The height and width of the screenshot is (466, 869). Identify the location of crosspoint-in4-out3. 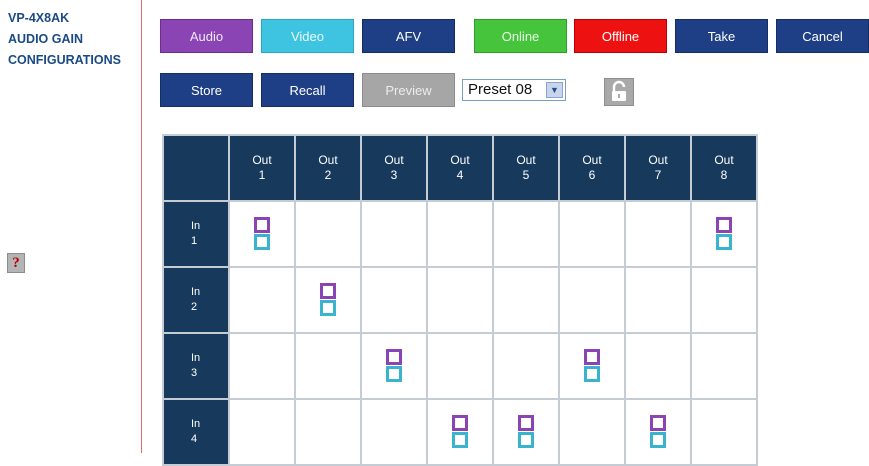
(394, 432).